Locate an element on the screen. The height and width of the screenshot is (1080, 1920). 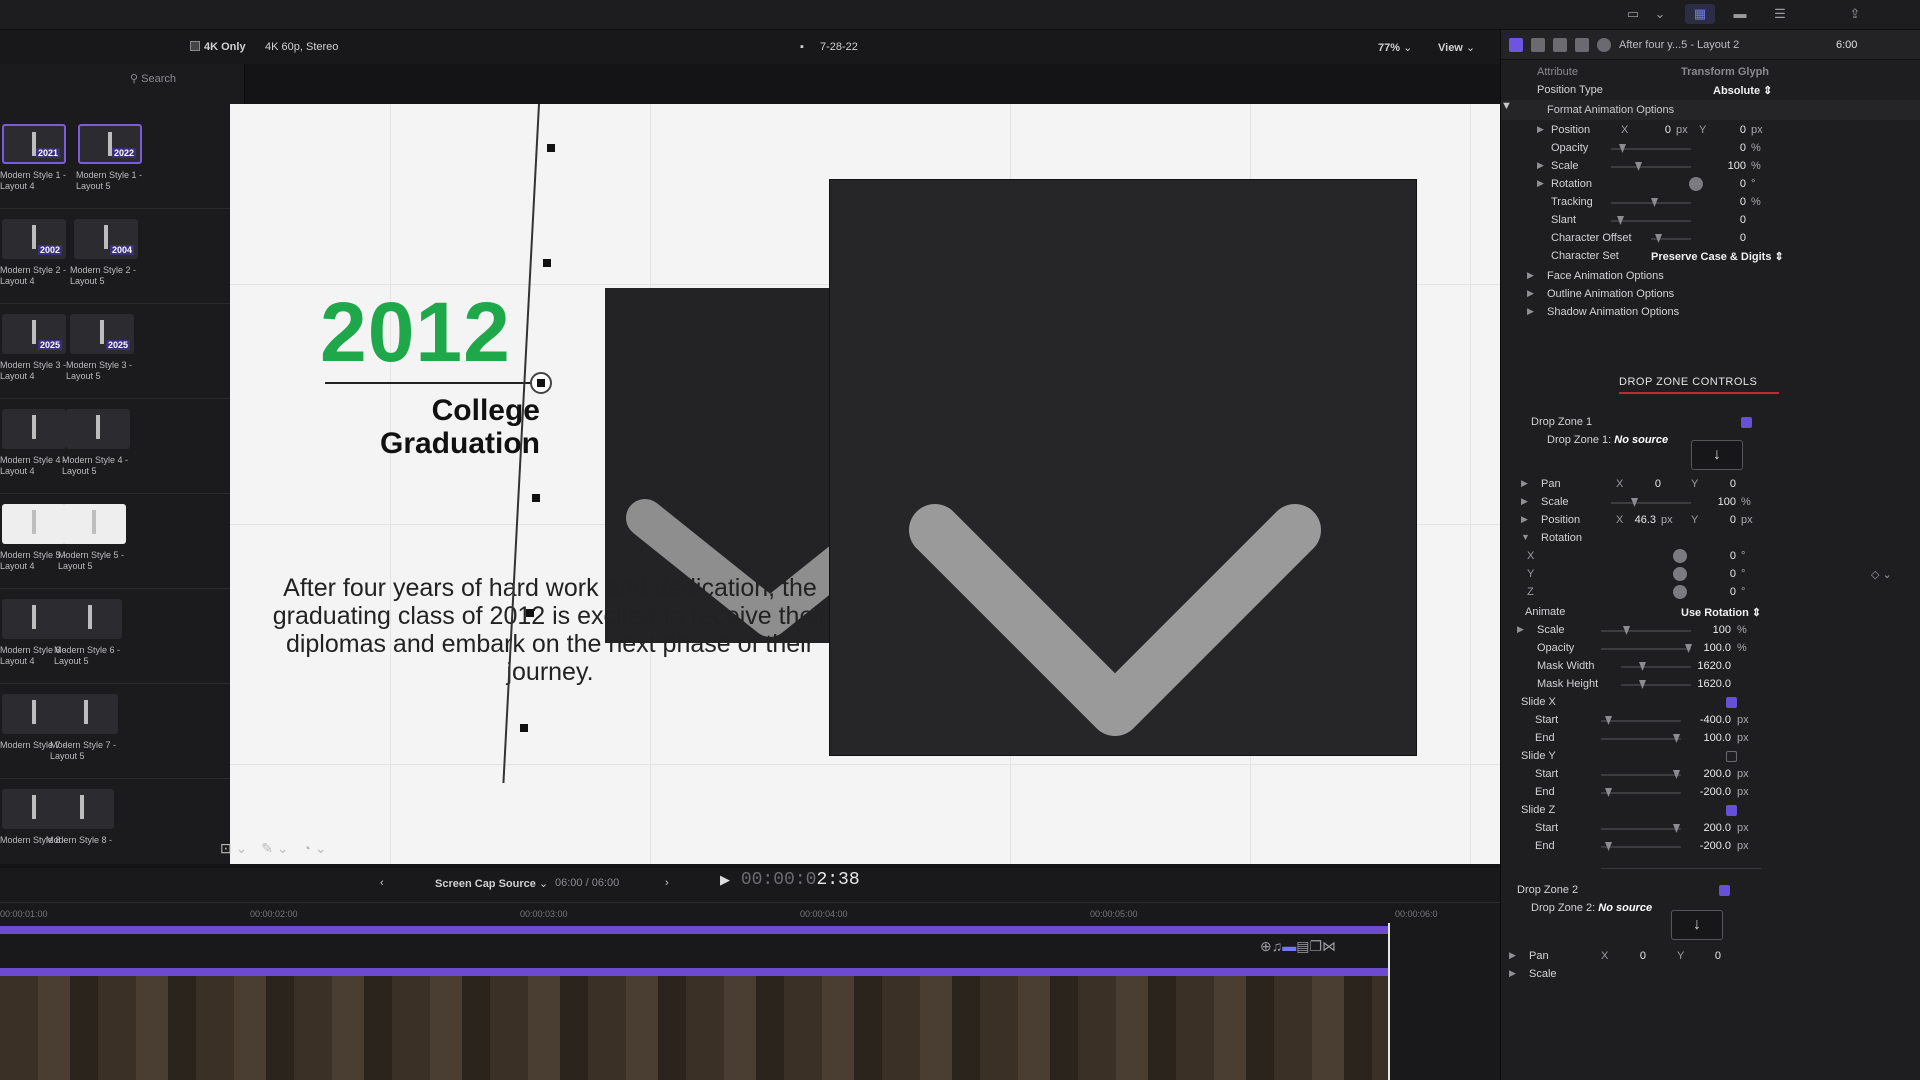
anchor-point is located at coordinates (541, 383).